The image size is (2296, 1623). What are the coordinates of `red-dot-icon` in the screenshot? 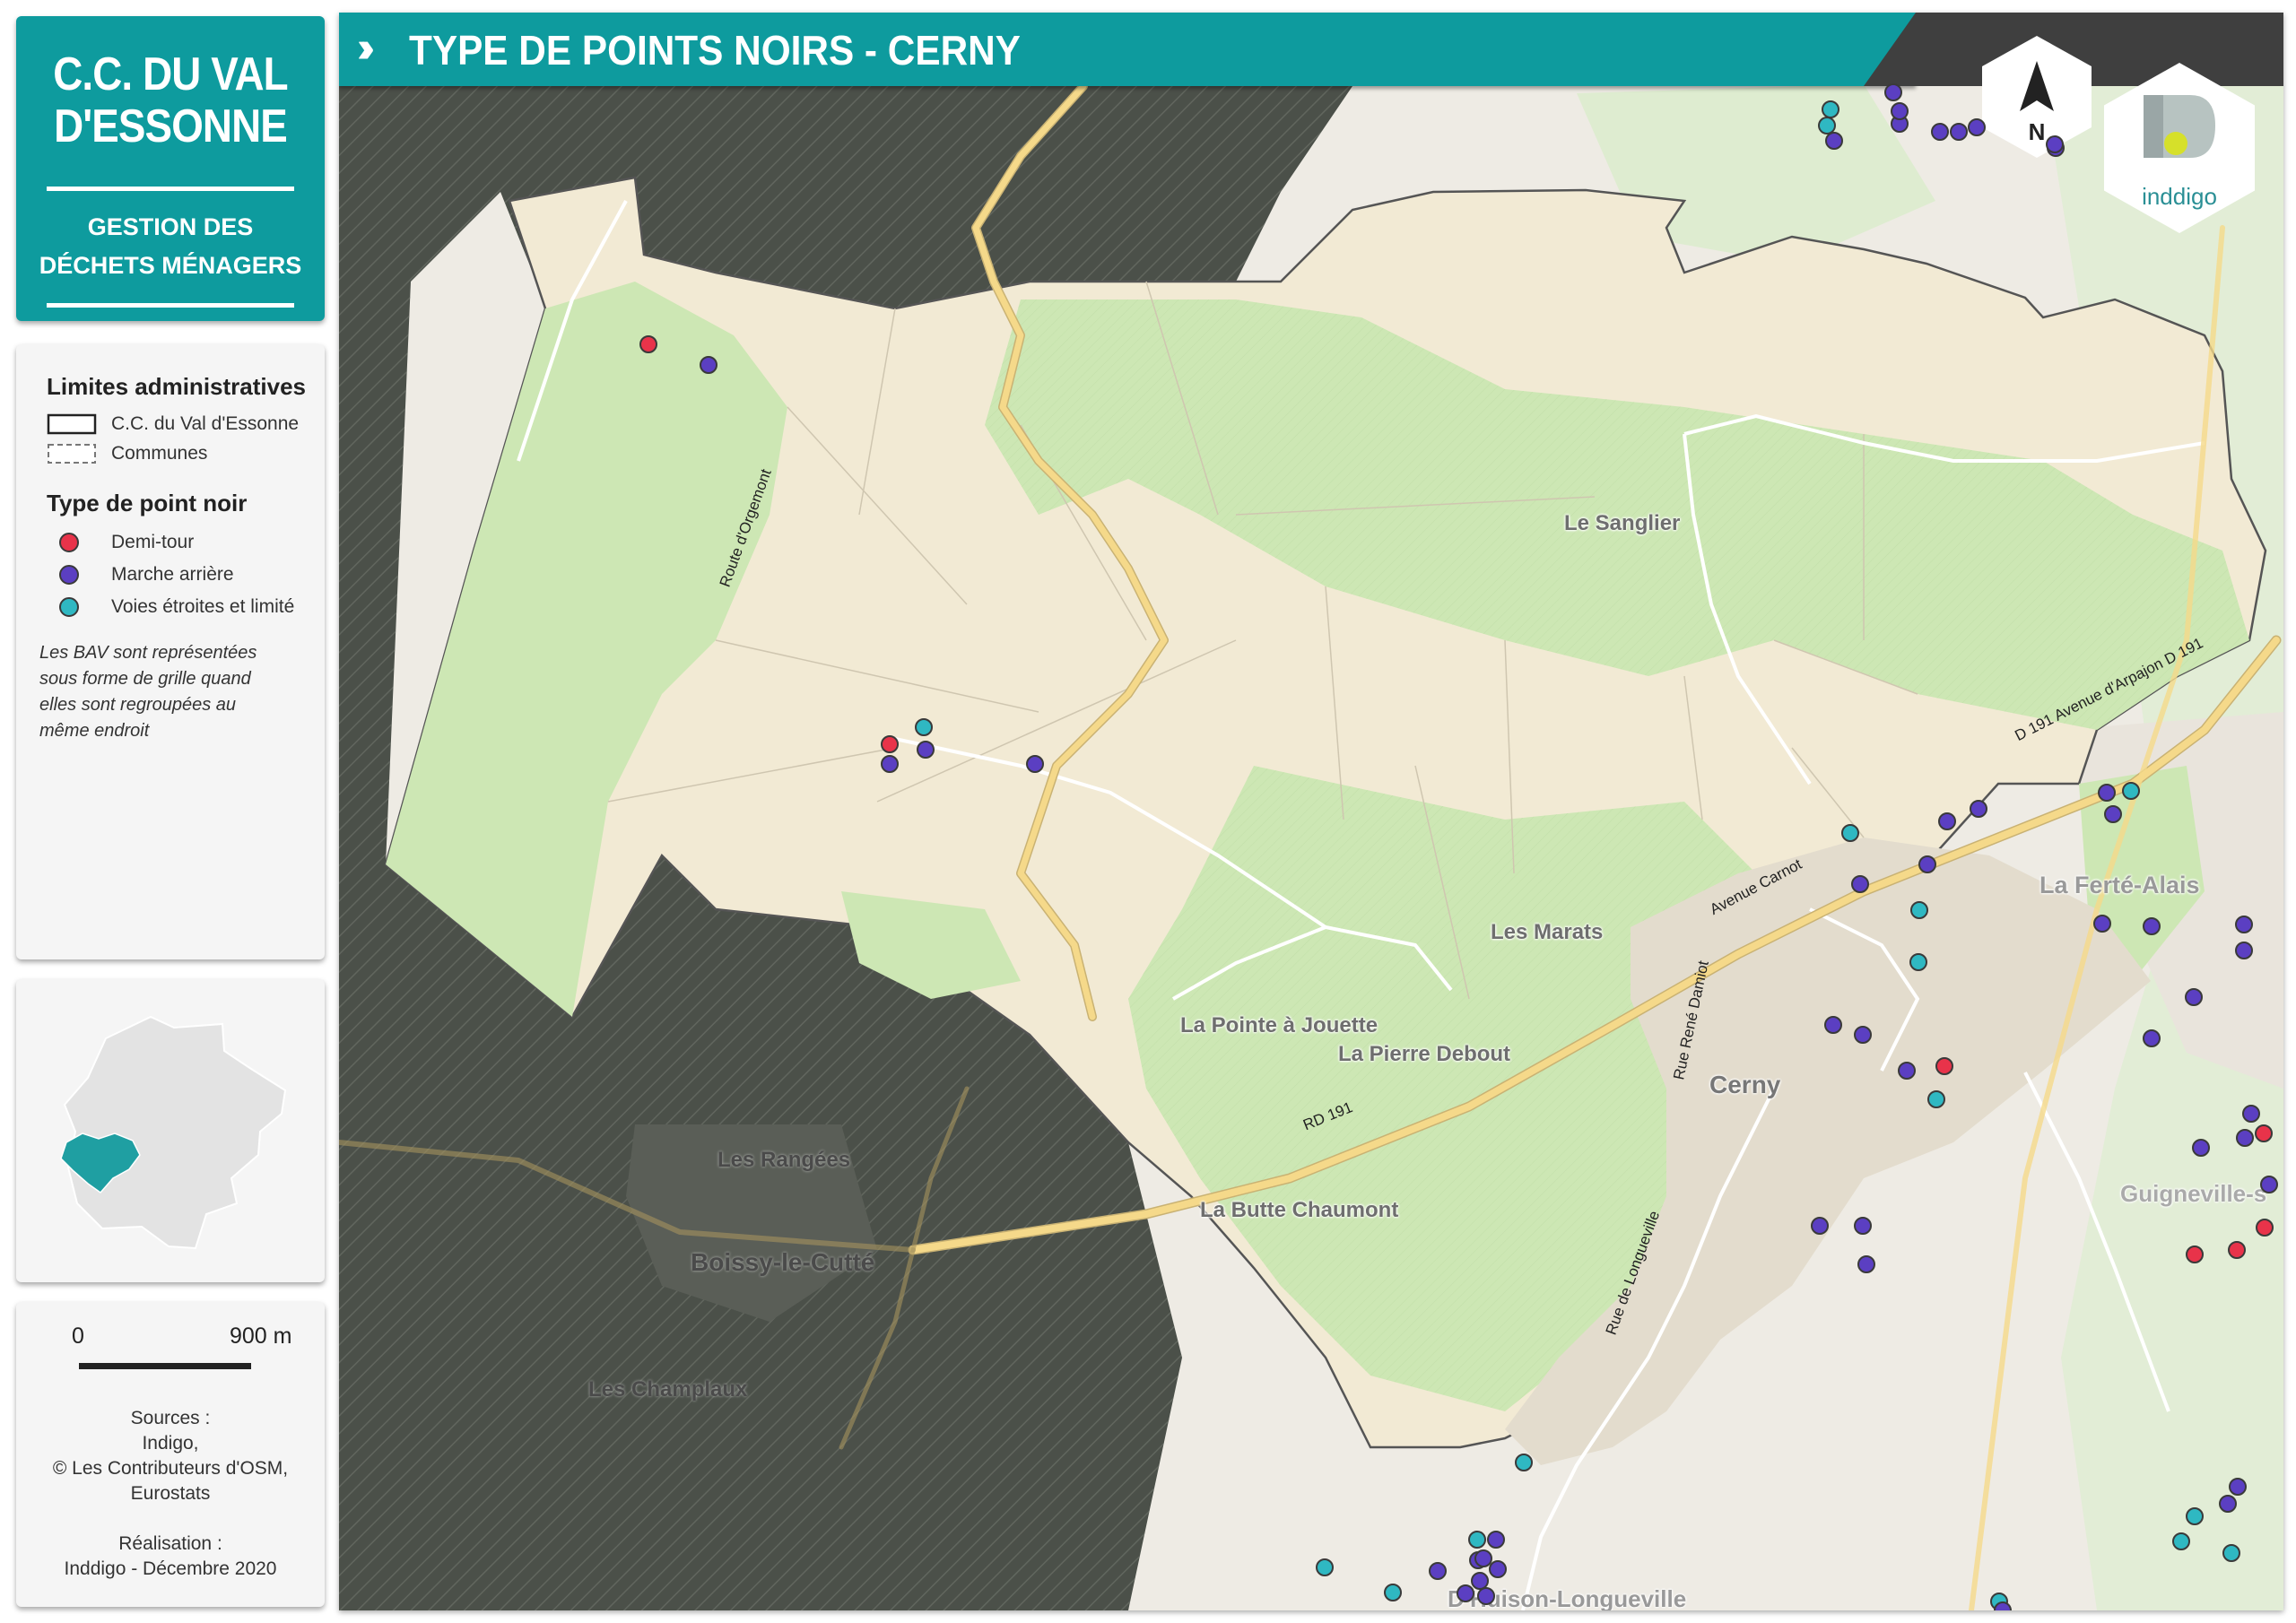 It's located at (69, 542).